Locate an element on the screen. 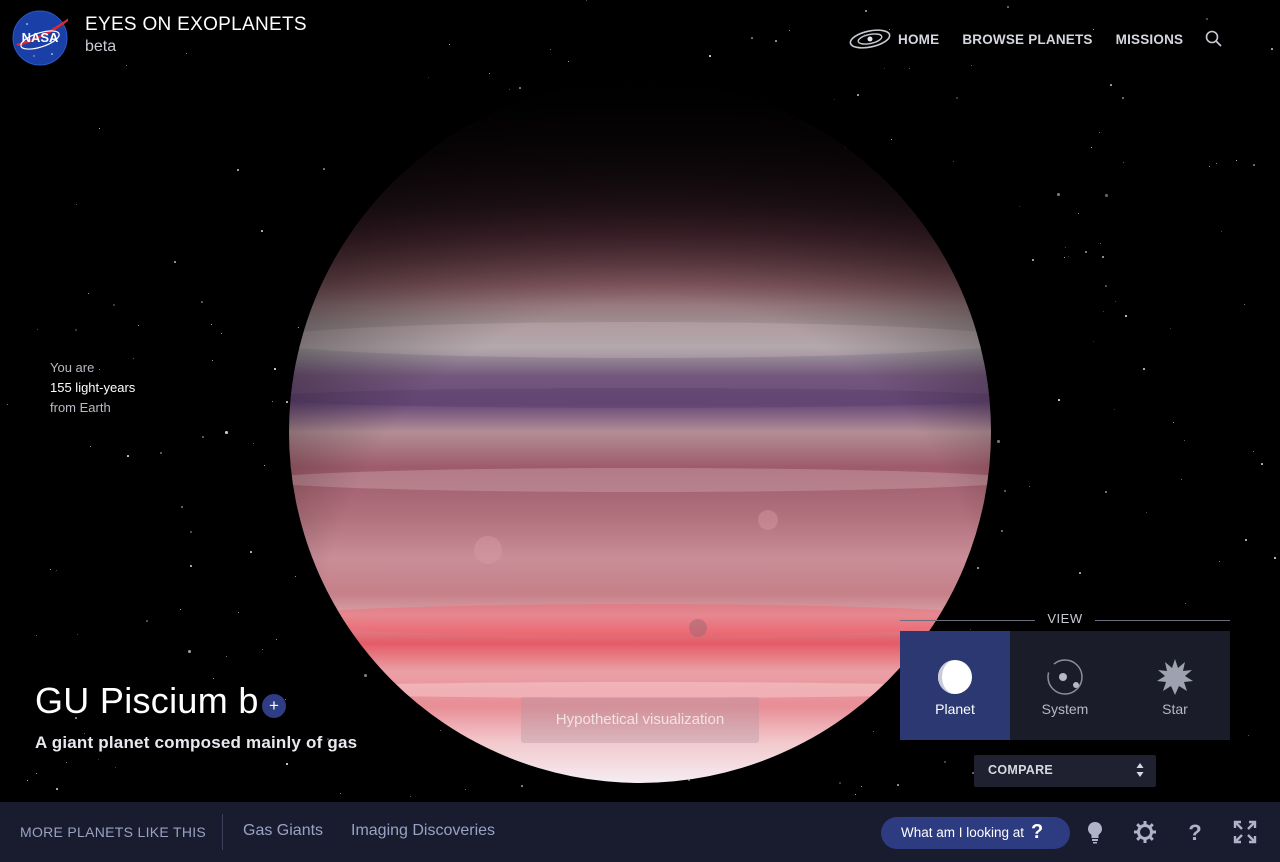 Image resolution: width=1280 pixels, height=862 pixels. gear-icon is located at coordinates (1145, 832).